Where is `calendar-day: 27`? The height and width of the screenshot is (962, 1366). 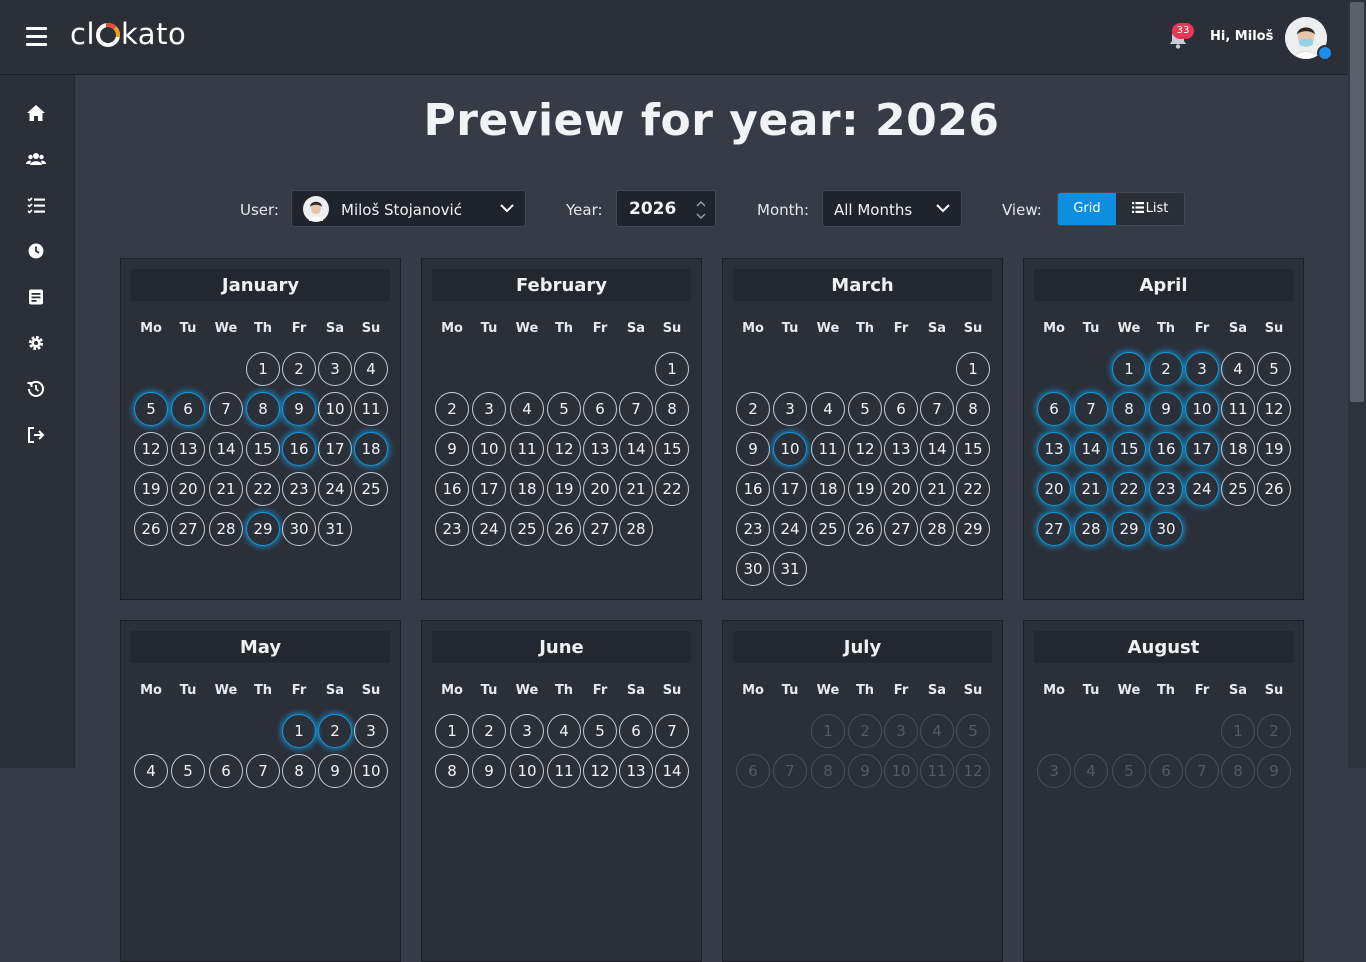
calendar-day: 27 is located at coordinates (1054, 529).